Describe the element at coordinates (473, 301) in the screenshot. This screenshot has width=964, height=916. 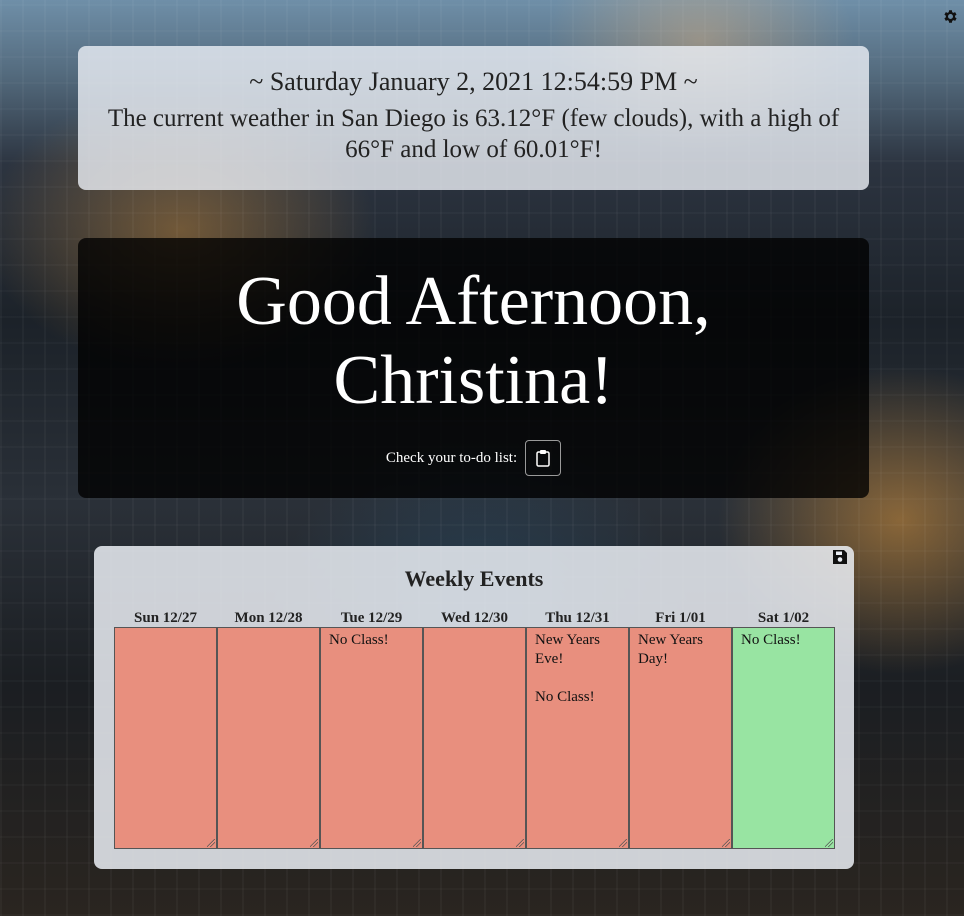
I see `greeting-line: Good Afternoon,` at that location.